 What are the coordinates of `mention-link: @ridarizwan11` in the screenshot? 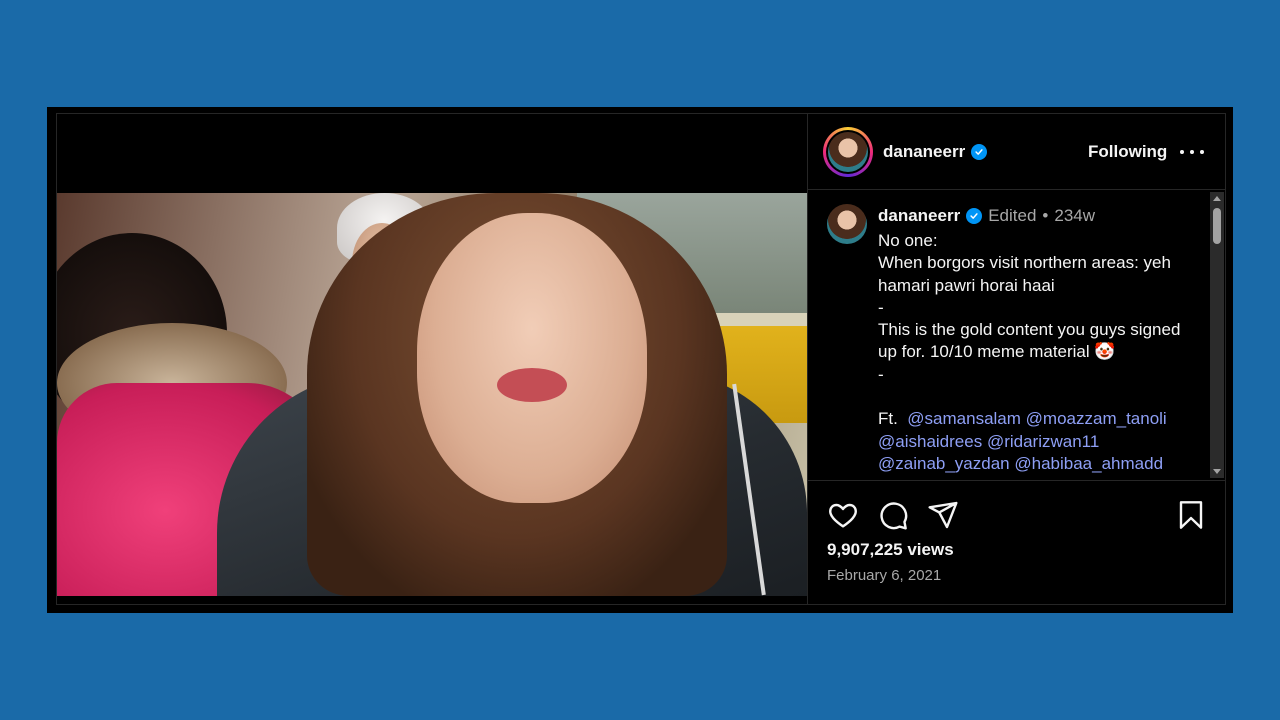 It's located at (1043, 441).